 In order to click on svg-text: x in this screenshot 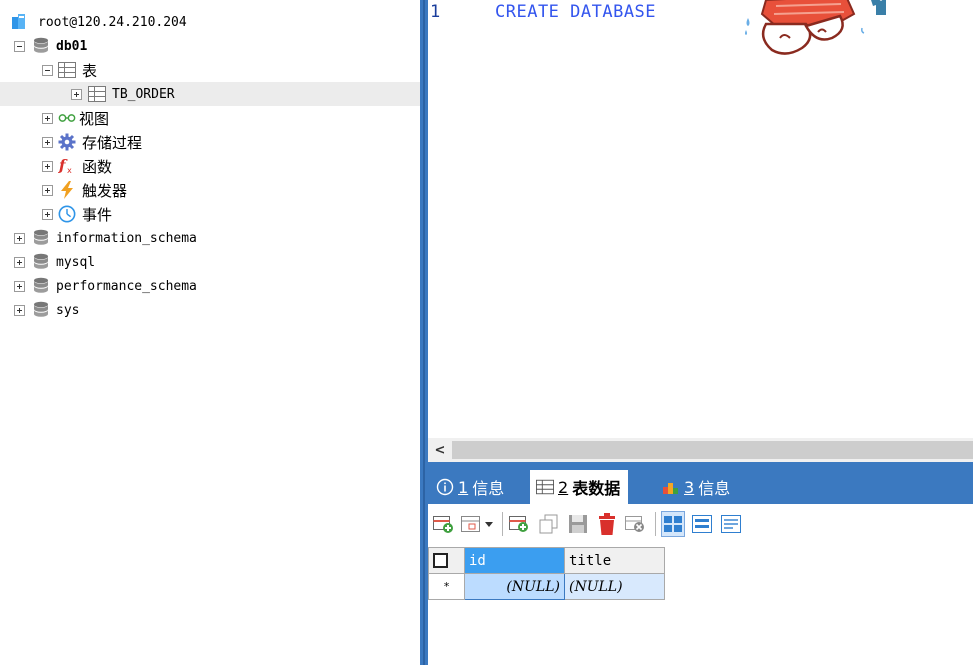, I will do `click(69, 170)`.